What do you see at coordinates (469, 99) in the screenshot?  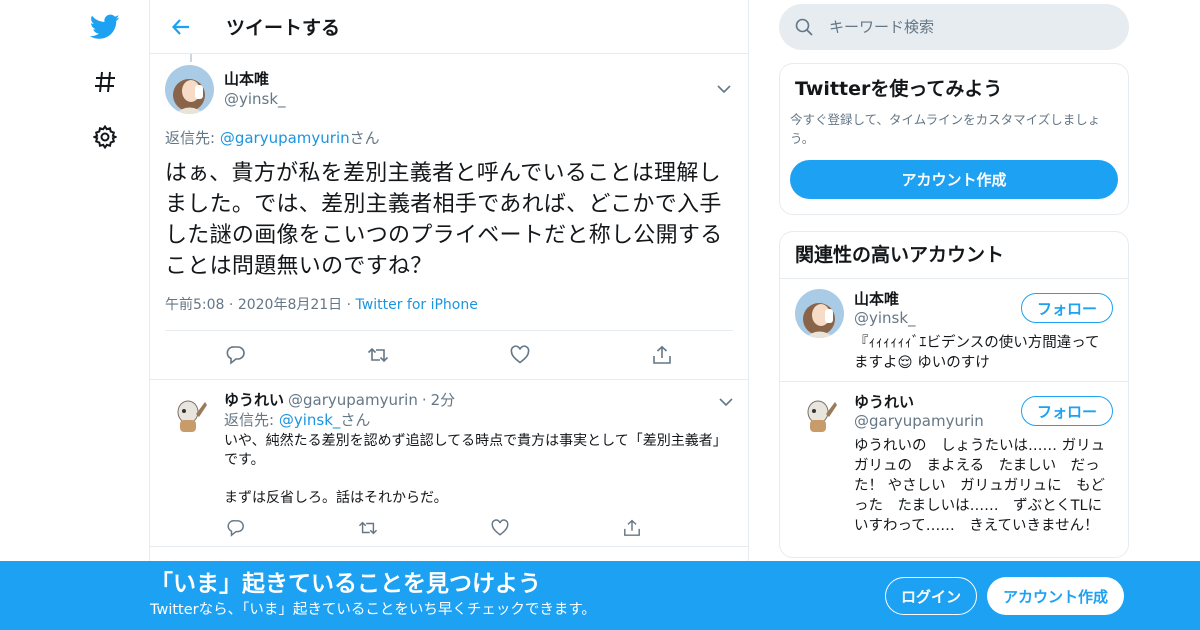 I see `author-handle: @yinsk_` at bounding box center [469, 99].